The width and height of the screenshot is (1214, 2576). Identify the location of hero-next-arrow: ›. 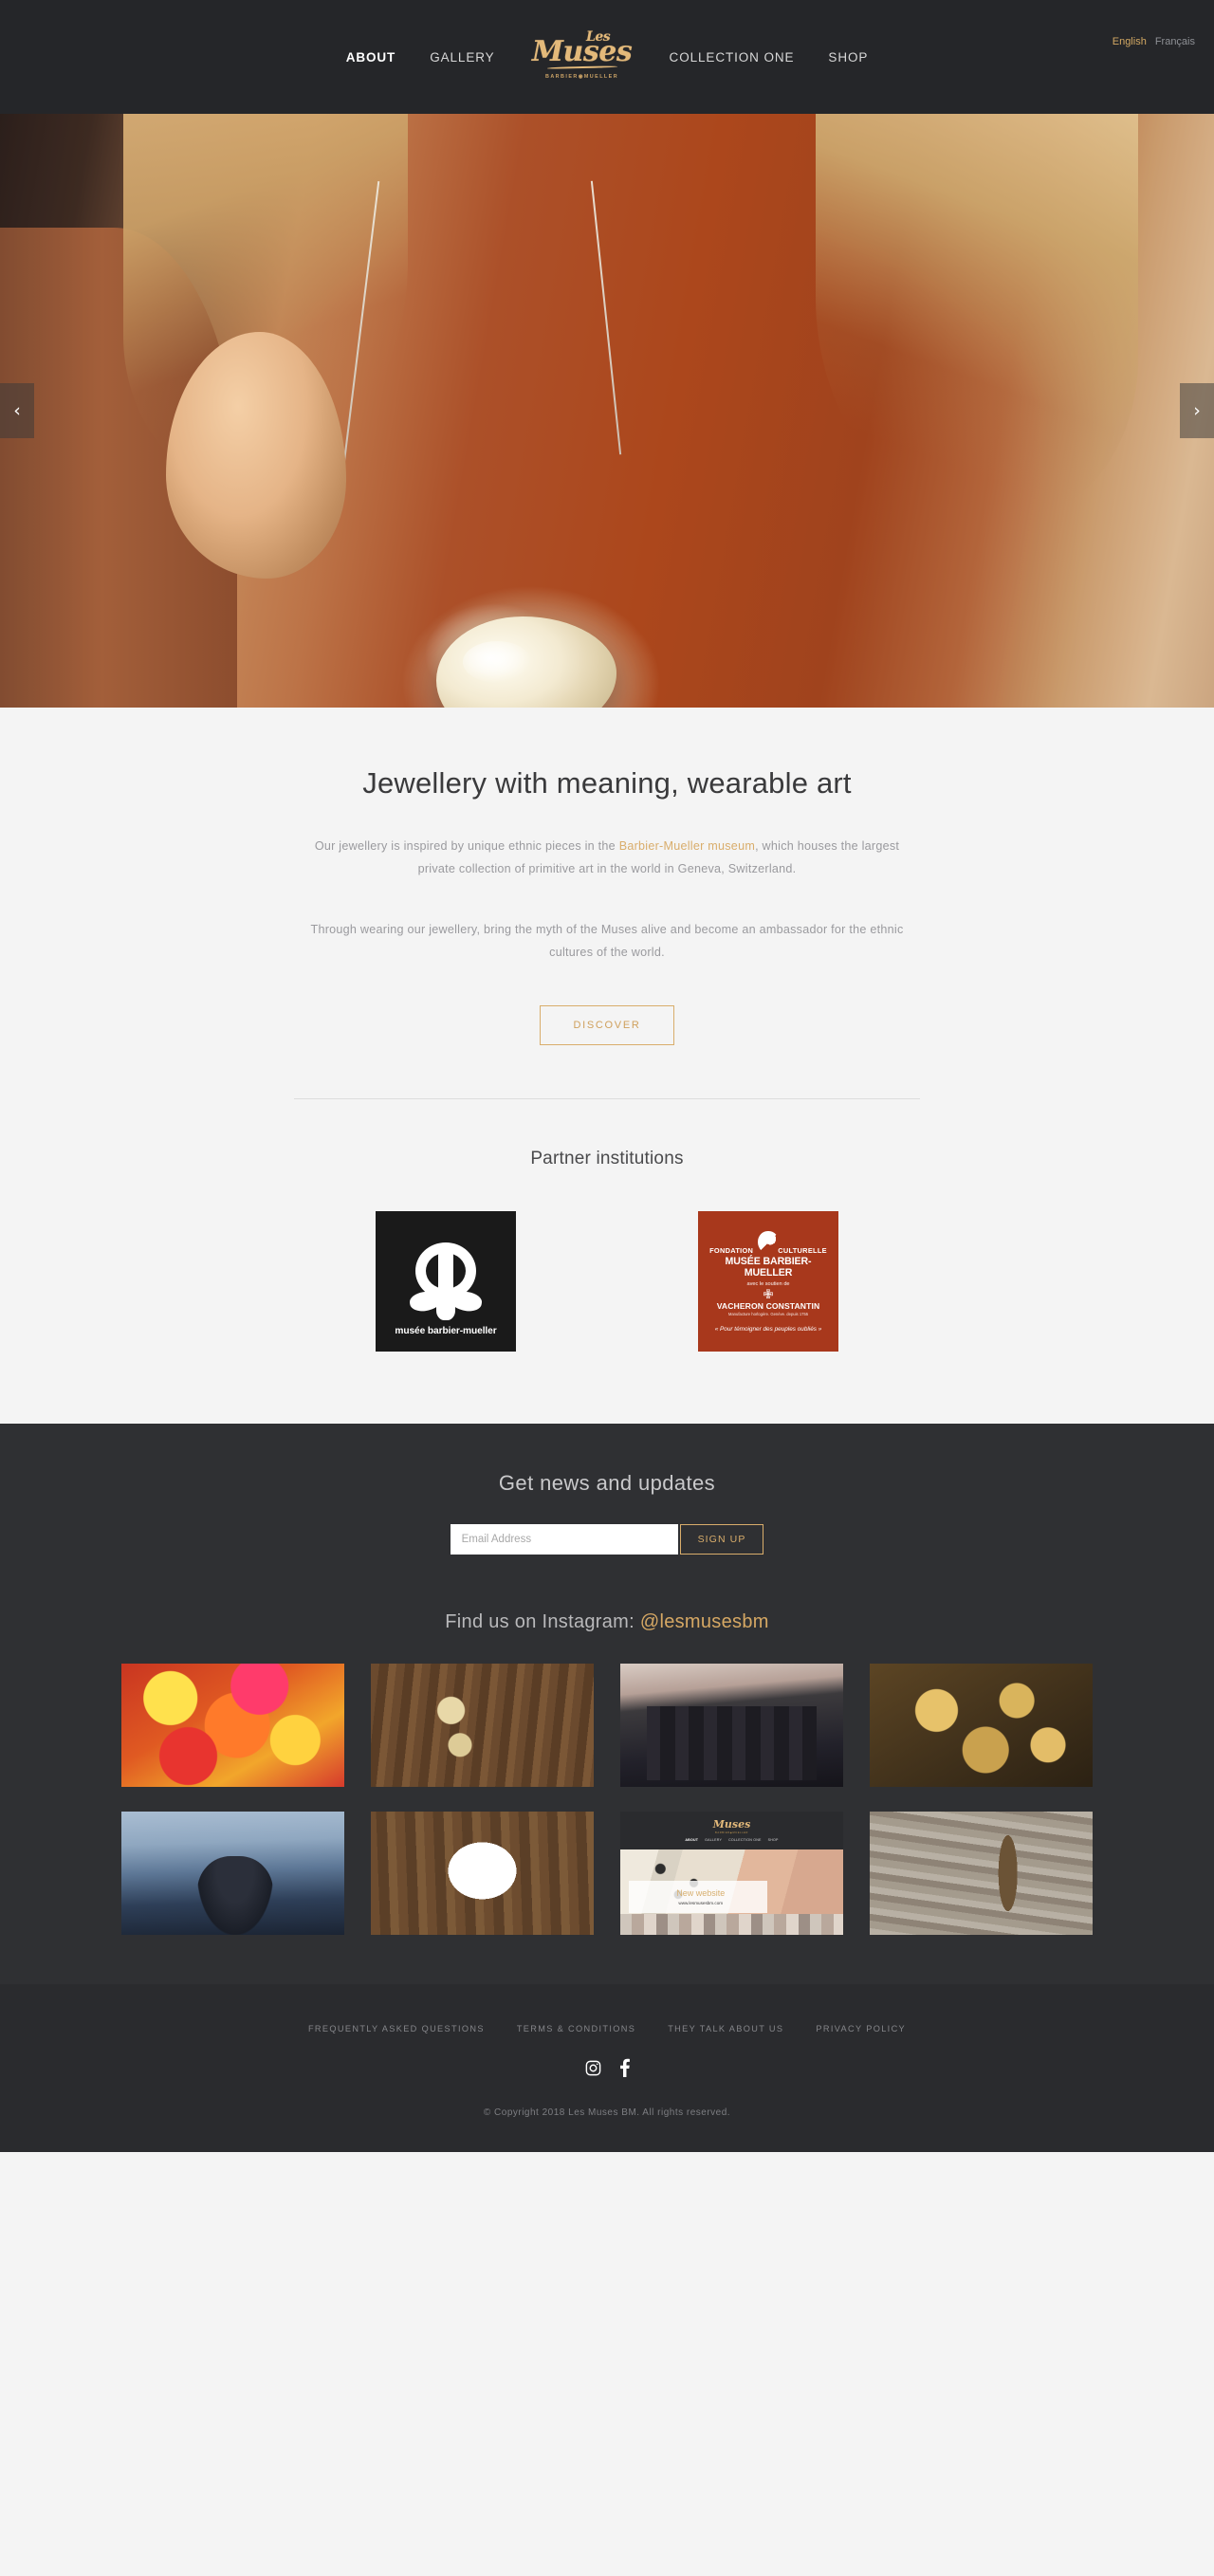
(1197, 410).